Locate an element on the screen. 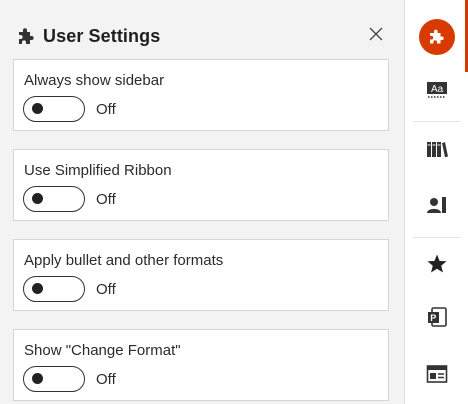 The width and height of the screenshot is (468, 404). show-change-format-toggle is located at coordinates (54, 379).